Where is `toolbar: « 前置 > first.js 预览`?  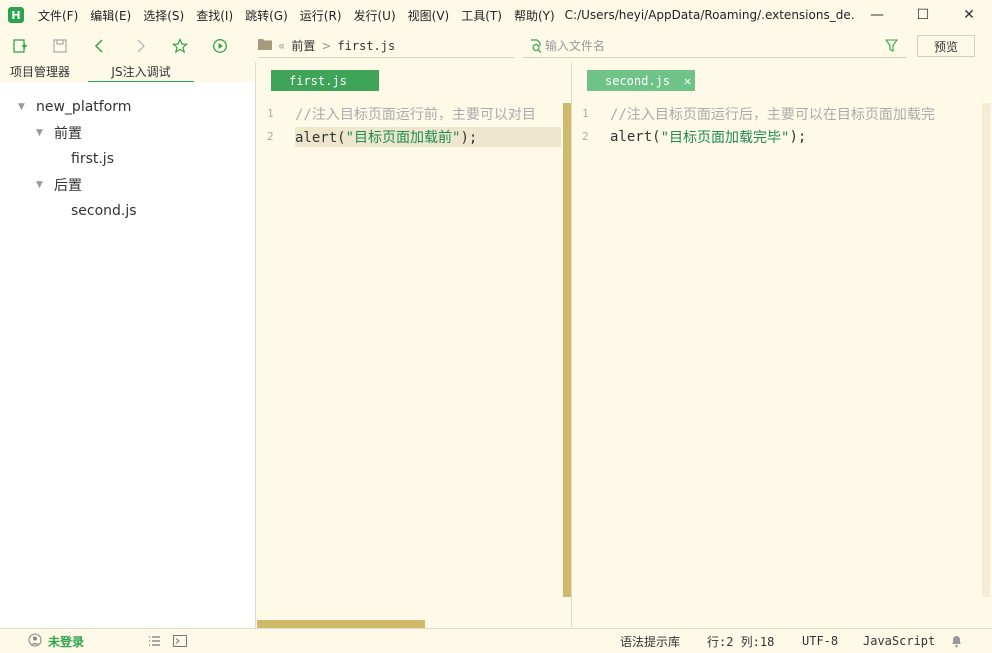 toolbar: « 前置 > first.js 预览 is located at coordinates (496, 46).